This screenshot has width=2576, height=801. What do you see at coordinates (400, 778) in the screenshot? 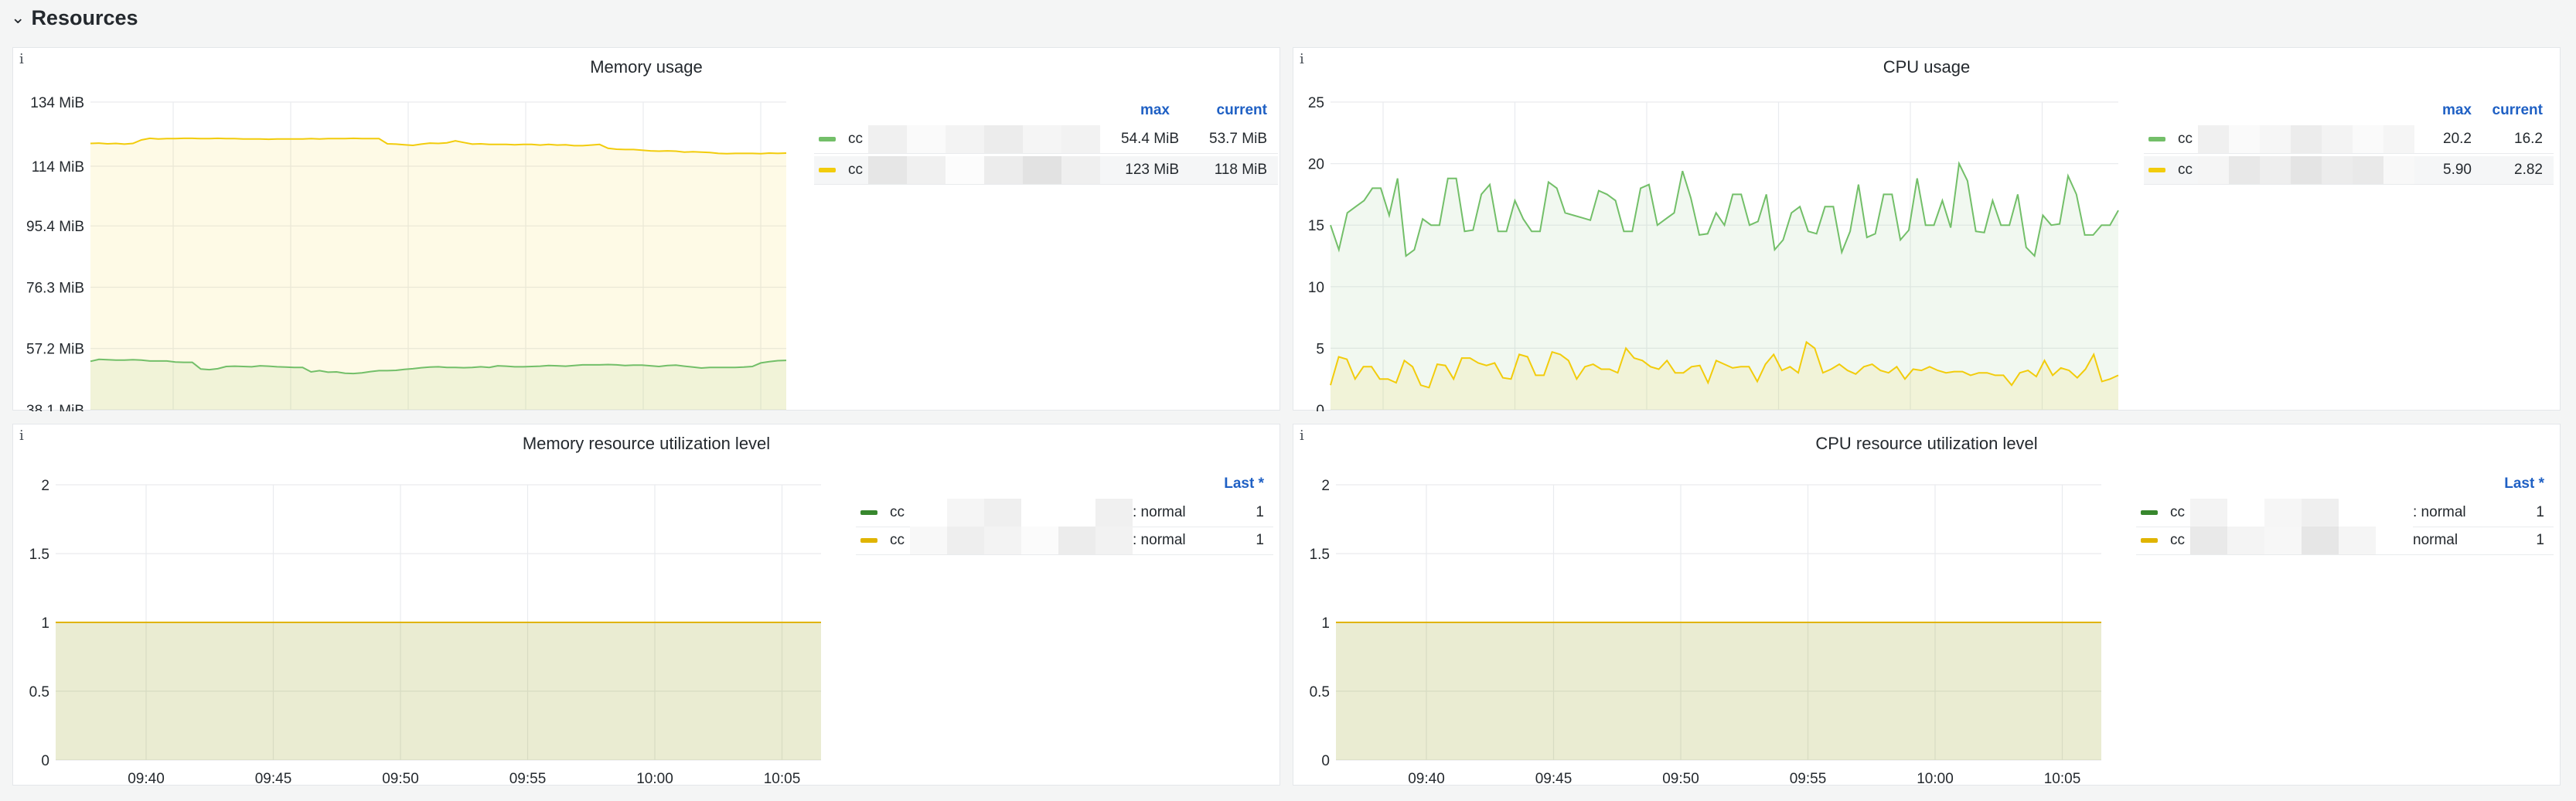
I see `x-tick-label: 09:50` at bounding box center [400, 778].